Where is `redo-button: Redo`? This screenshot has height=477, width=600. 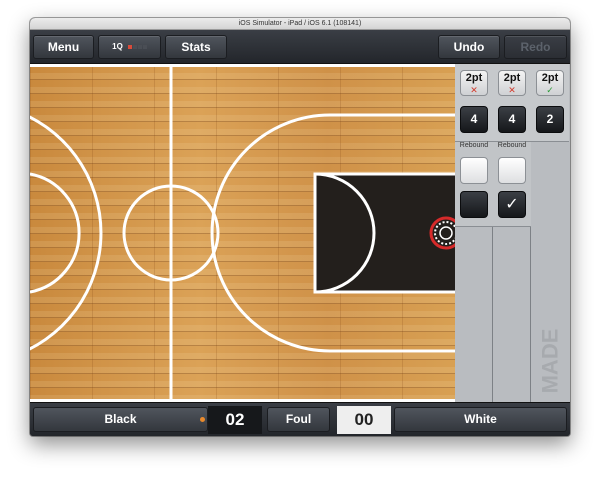
redo-button: Redo is located at coordinates (535, 47).